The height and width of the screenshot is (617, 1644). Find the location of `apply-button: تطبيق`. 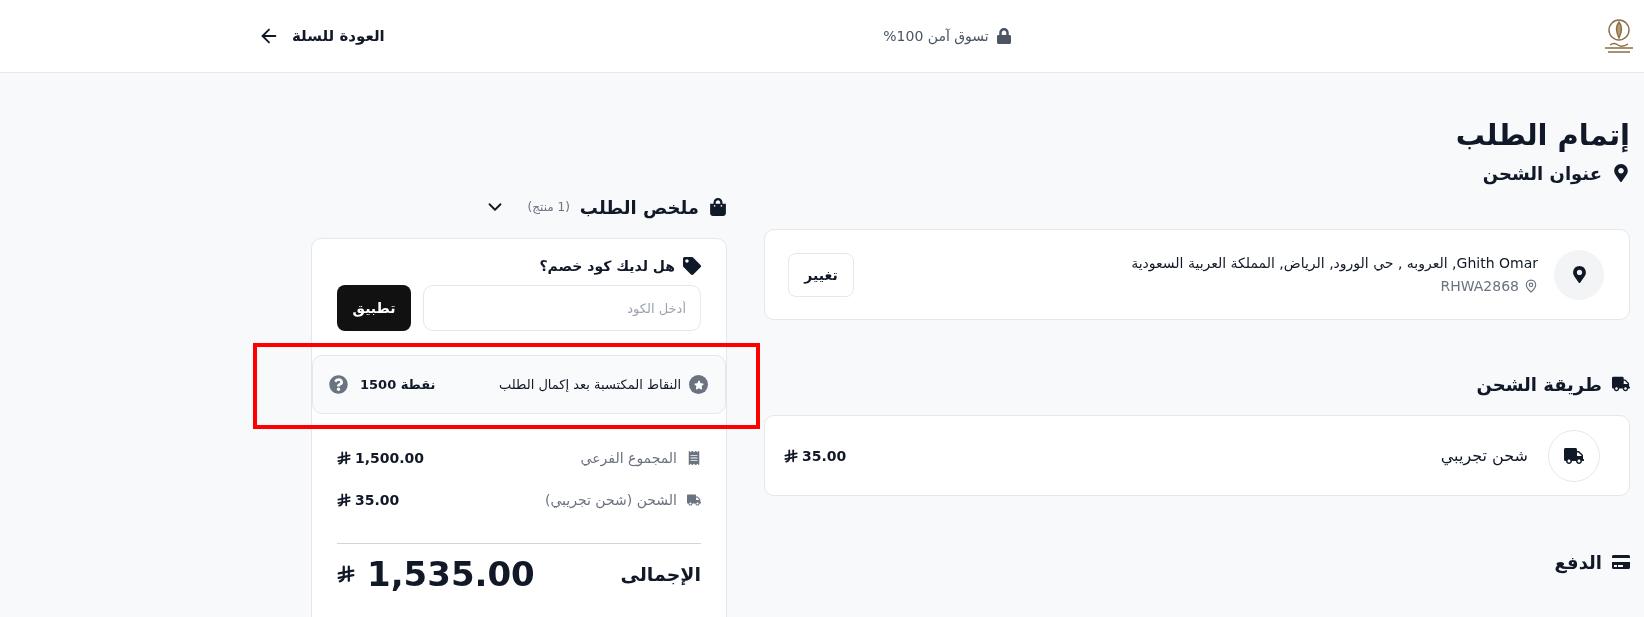

apply-button: تطبيق is located at coordinates (374, 308).